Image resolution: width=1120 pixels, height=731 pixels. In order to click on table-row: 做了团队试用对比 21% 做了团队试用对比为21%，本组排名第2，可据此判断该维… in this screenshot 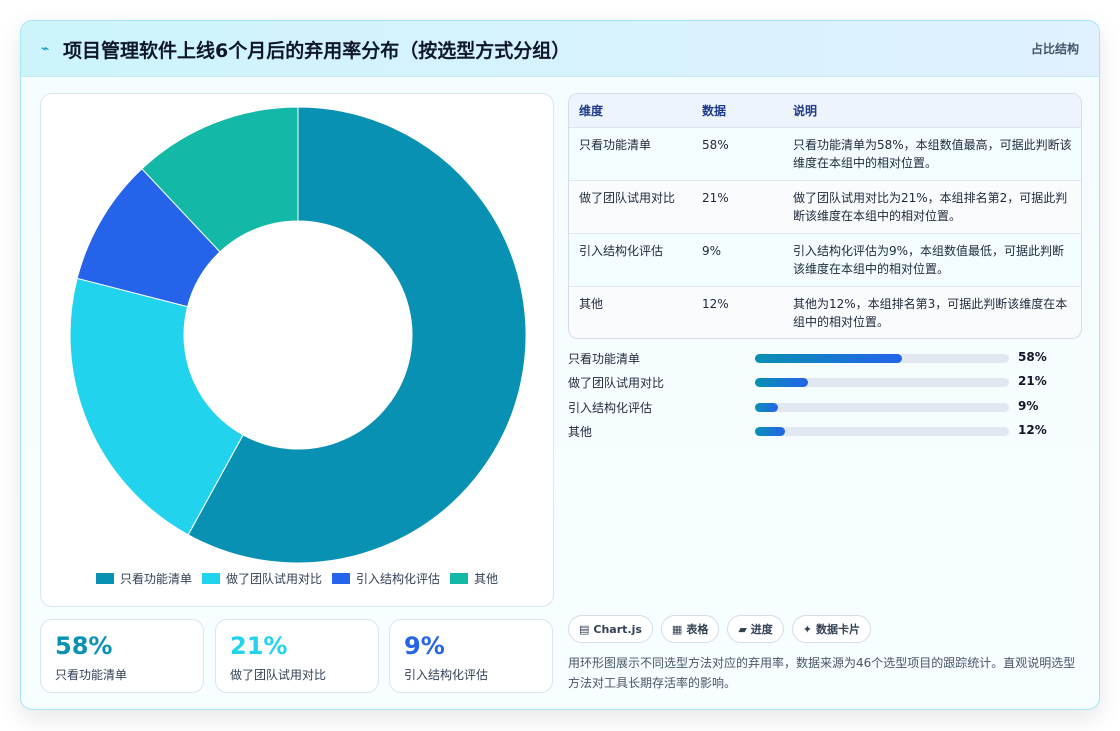, I will do `click(825, 207)`.